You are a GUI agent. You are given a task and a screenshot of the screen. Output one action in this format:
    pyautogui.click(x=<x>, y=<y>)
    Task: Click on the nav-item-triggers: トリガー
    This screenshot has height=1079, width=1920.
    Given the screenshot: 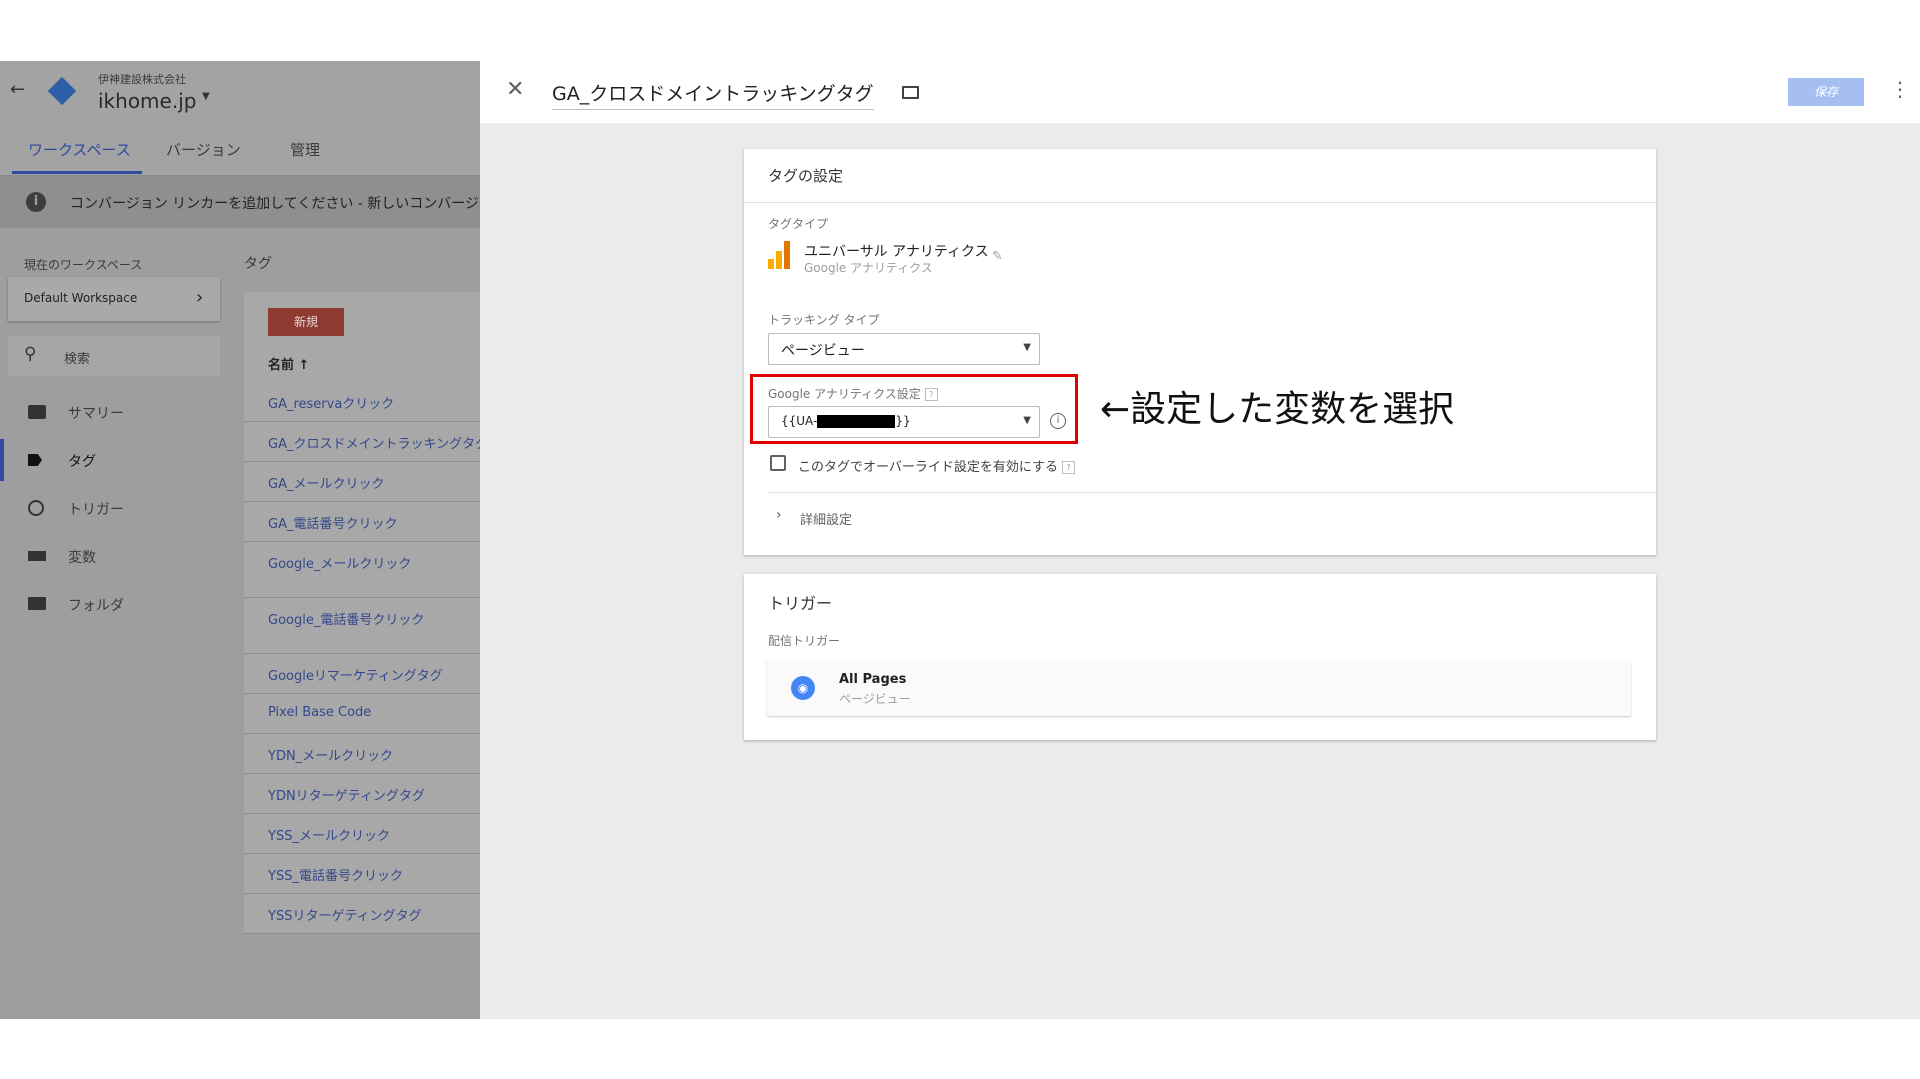 What is the action you would take?
    pyautogui.click(x=120, y=508)
    